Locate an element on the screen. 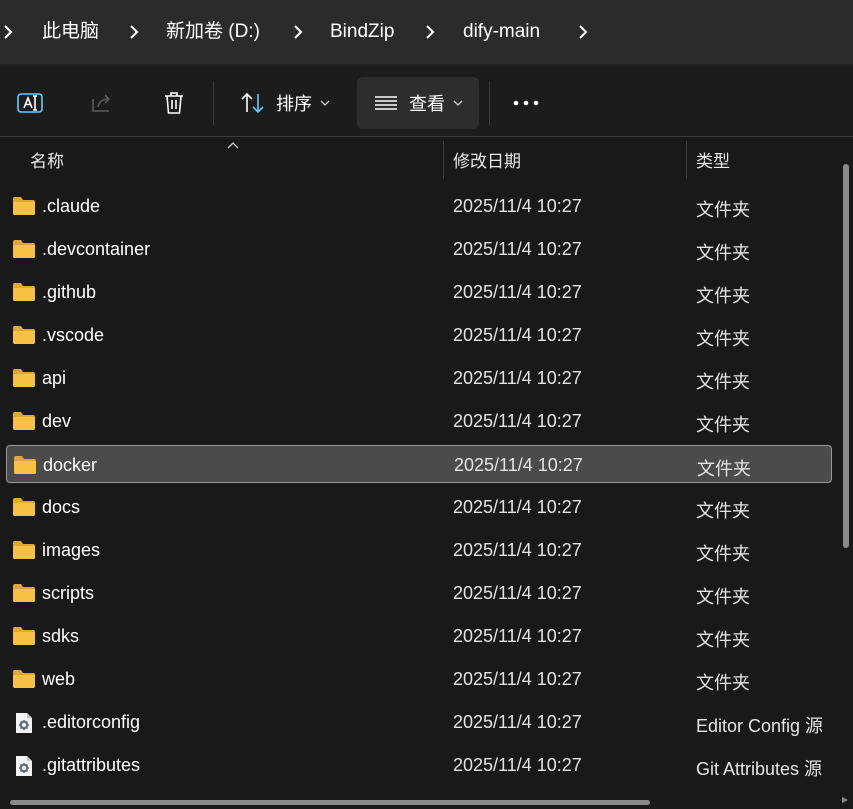 Image resolution: width=853 pixels, height=809 pixels. file-row: docs 2025/11/4 10:27 文件夹 is located at coordinates (419, 507).